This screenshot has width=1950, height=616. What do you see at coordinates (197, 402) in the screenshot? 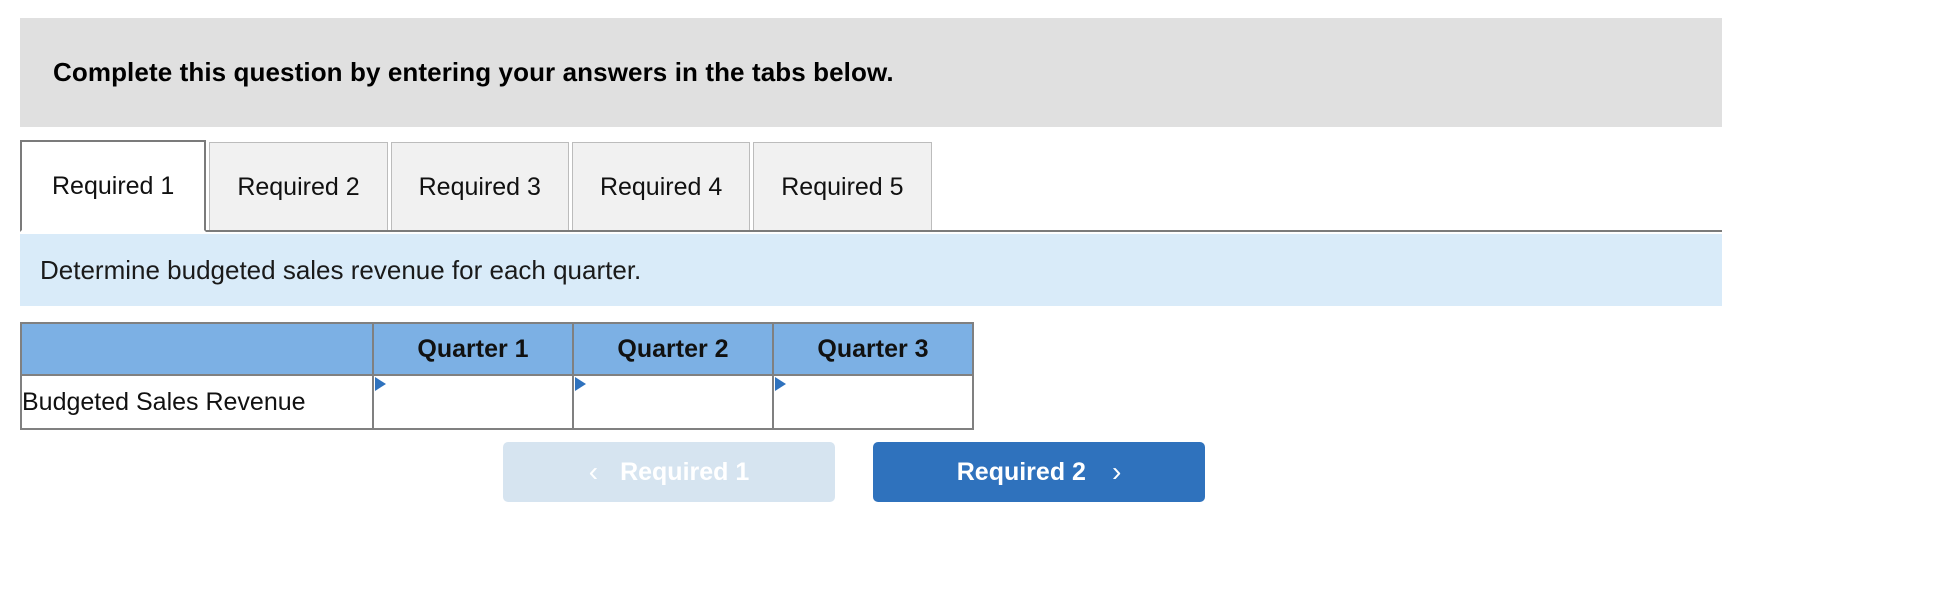
I see `row-label-budgeted-sales-revenue: Budgeted Sales Revenue` at bounding box center [197, 402].